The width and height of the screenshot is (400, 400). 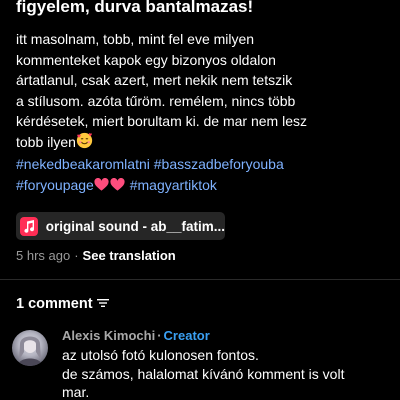 I want to click on comment-author-row: Alexis Kimochi · Creator, so click(x=136, y=335).